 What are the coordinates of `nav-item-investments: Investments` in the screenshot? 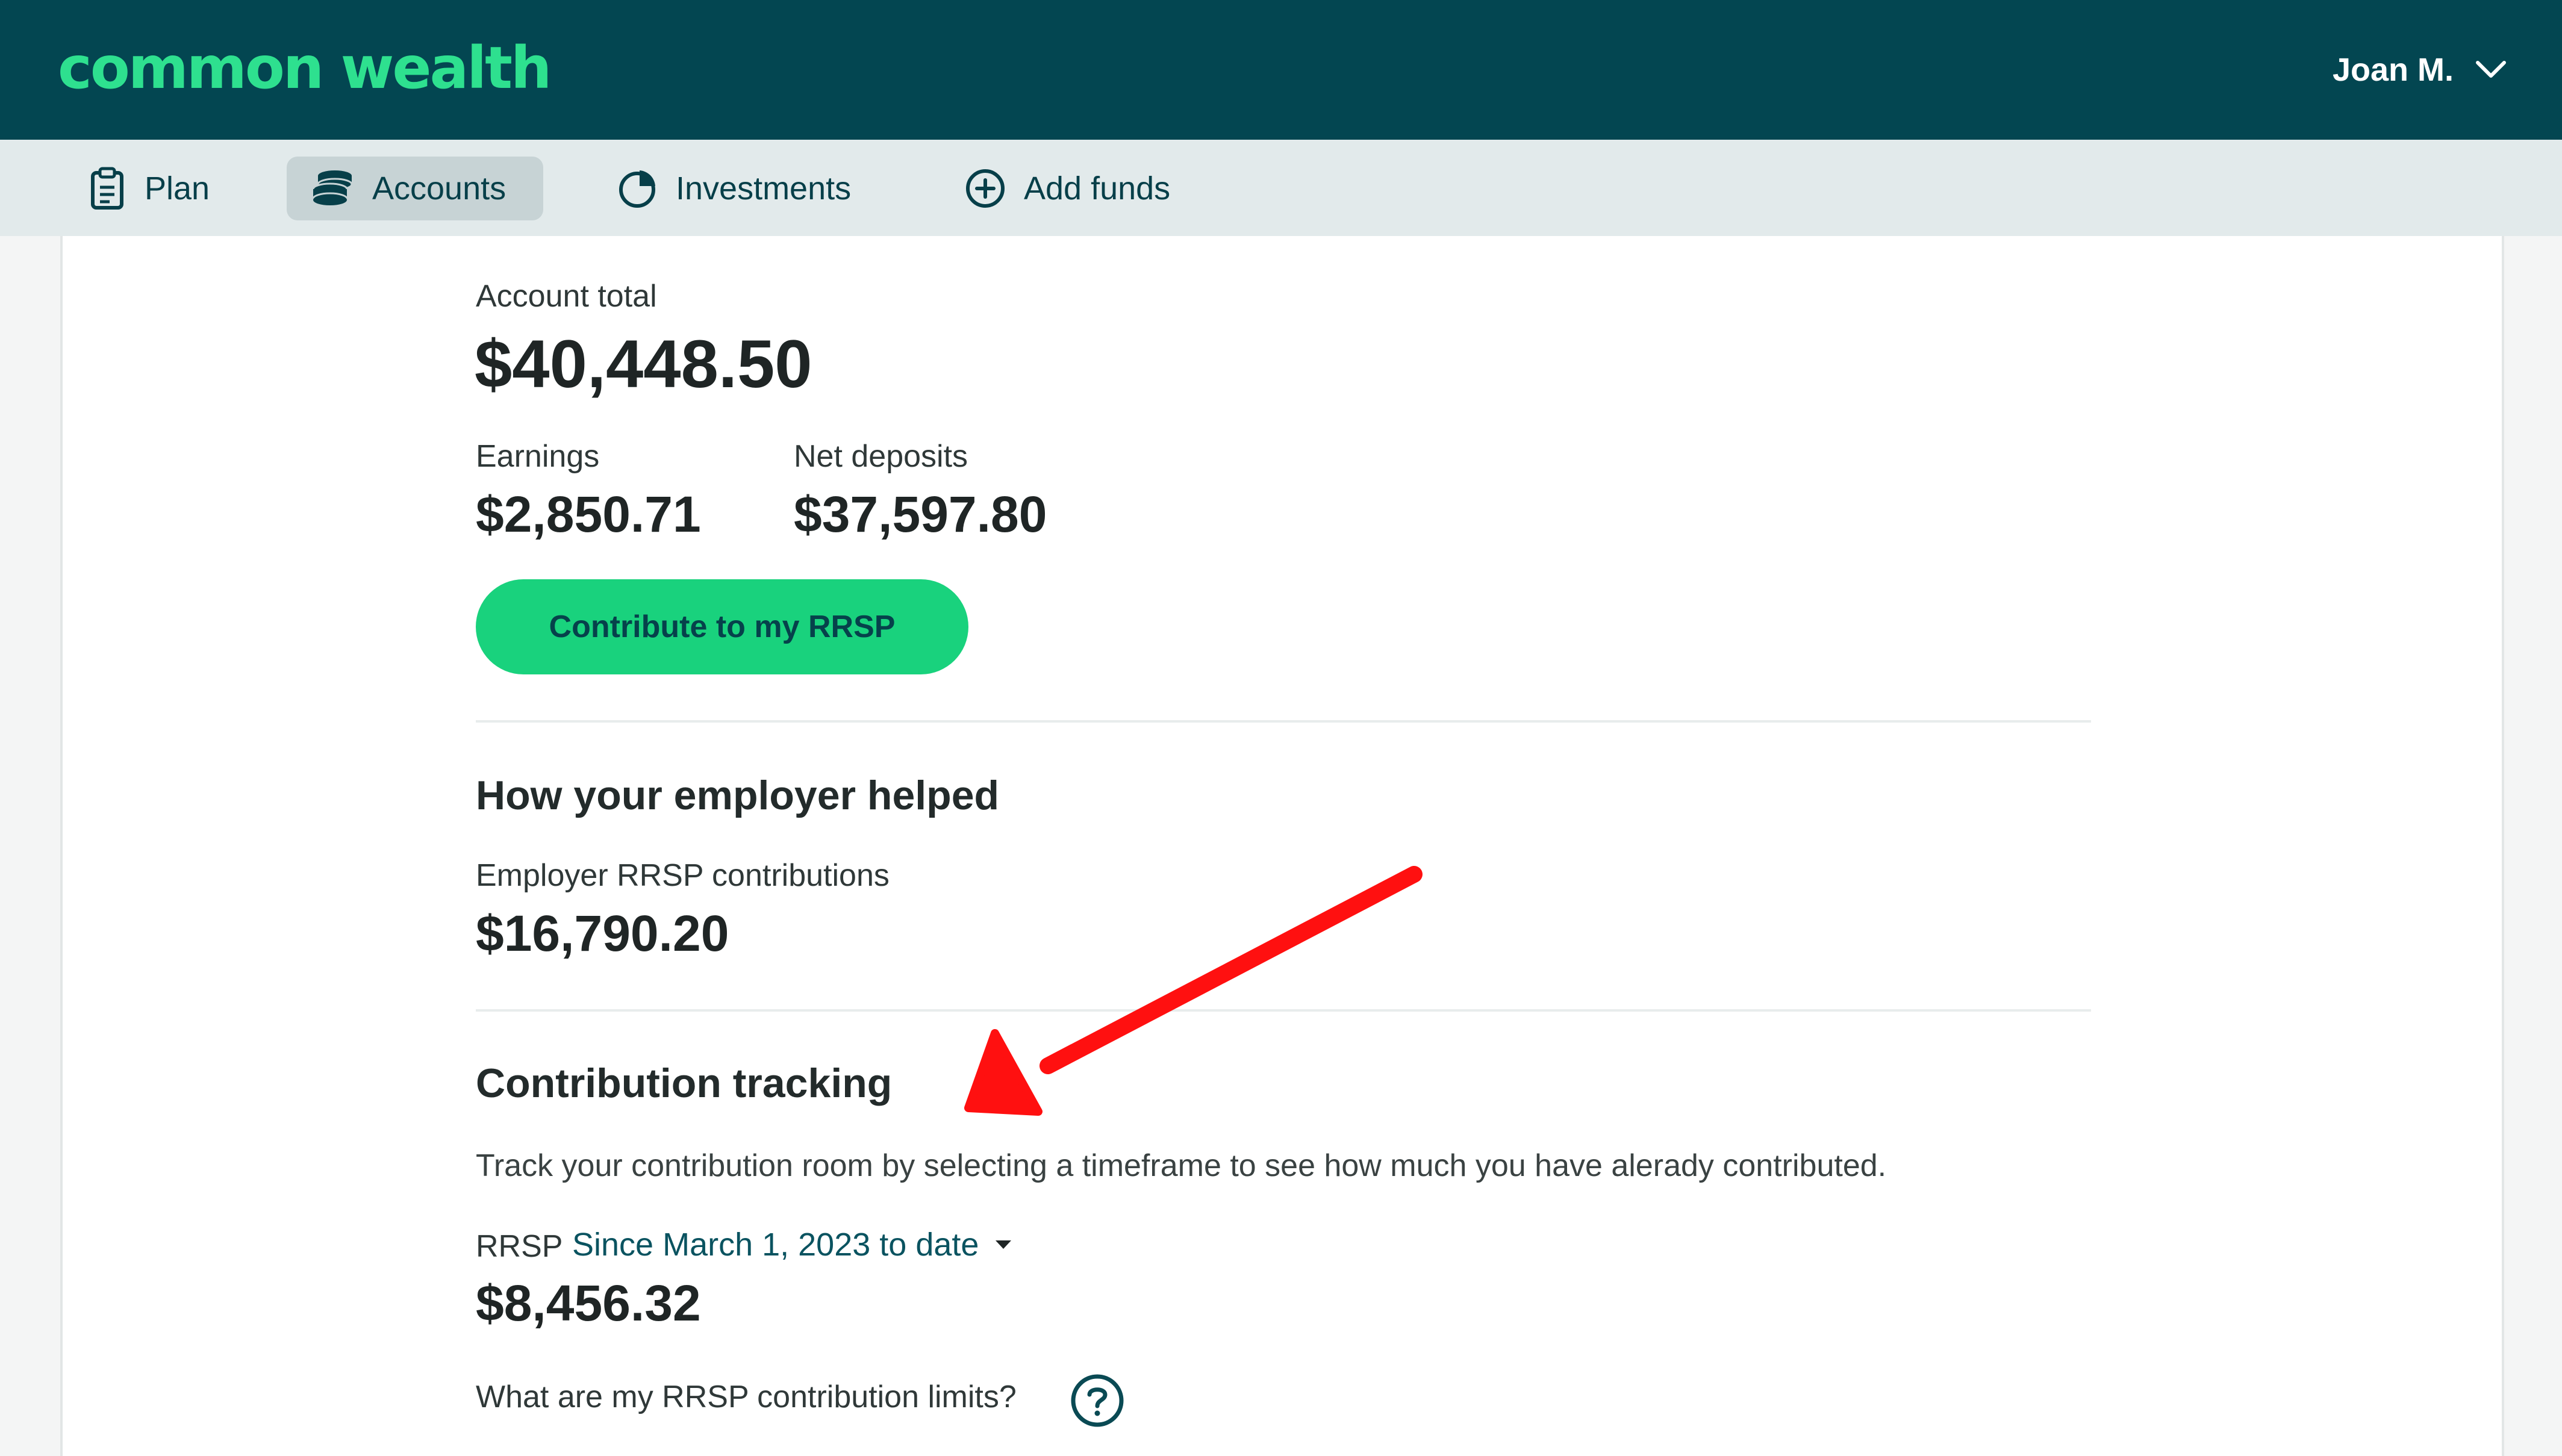 It's located at (737, 189).